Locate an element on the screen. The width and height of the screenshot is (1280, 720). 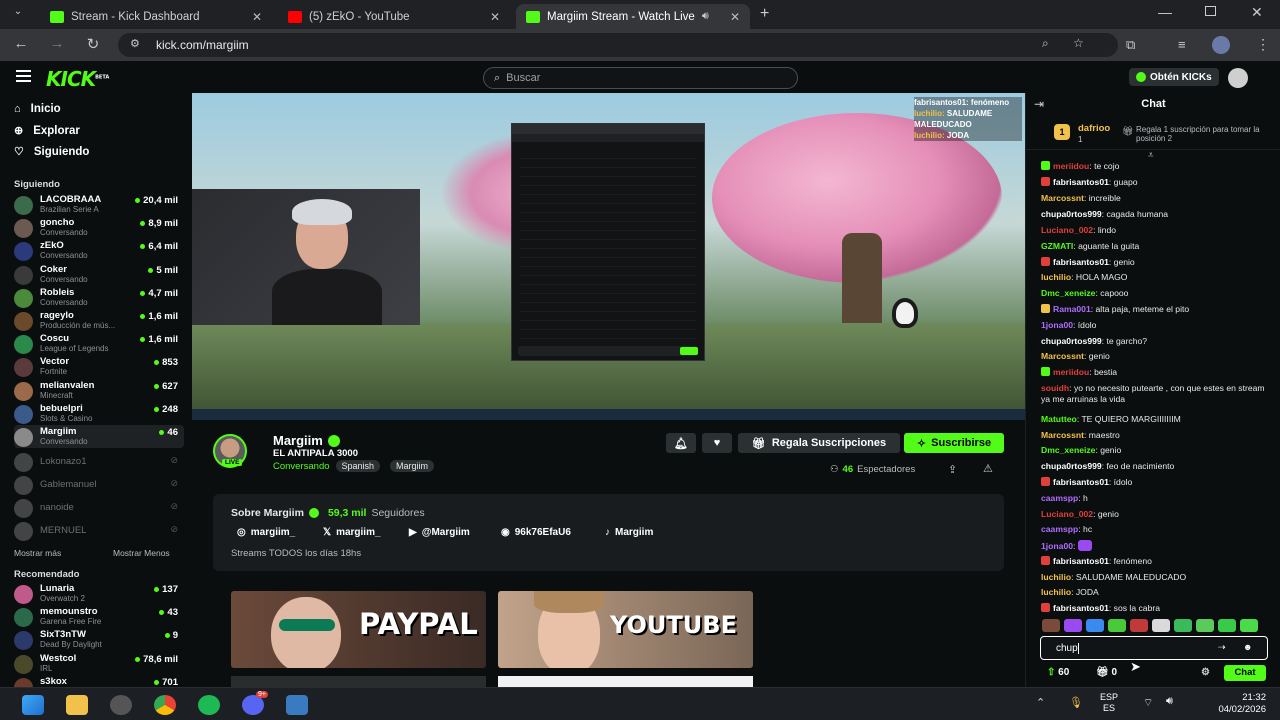
sidebar-channel-margiim: Margiim Conversando 46 is located at coordinates (99, 436).